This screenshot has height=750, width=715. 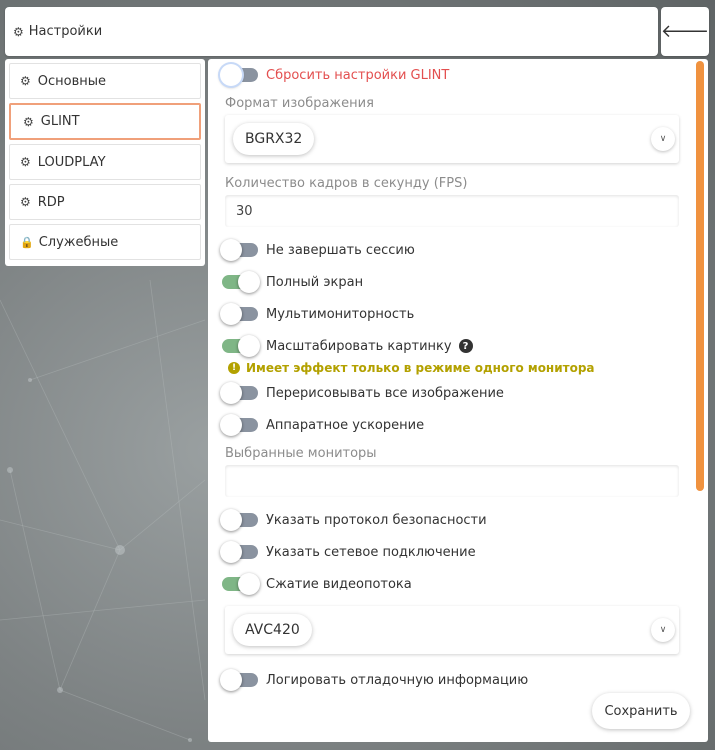 What do you see at coordinates (340, 250) in the screenshot?
I see `no-end-session-label: Не завершать сессию` at bounding box center [340, 250].